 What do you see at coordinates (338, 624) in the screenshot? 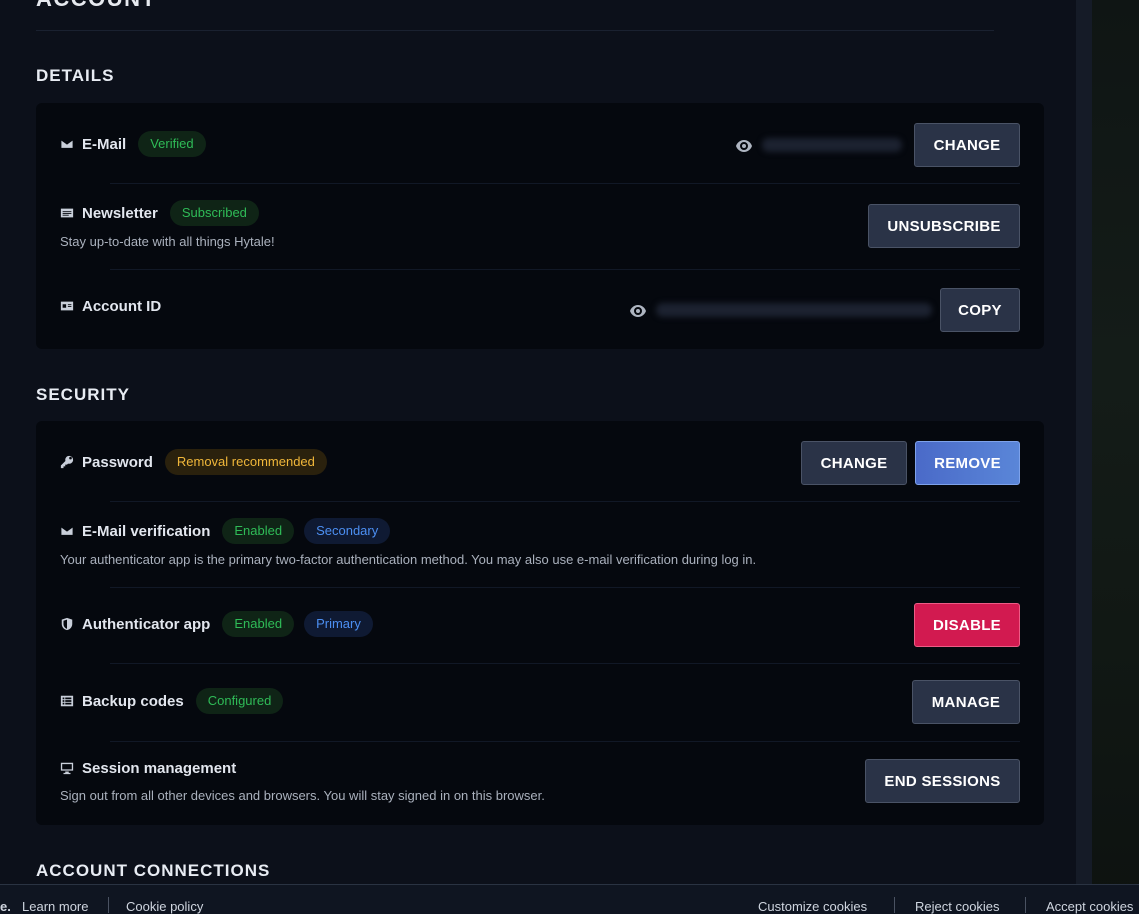
I see `primary-badge: Primary` at bounding box center [338, 624].